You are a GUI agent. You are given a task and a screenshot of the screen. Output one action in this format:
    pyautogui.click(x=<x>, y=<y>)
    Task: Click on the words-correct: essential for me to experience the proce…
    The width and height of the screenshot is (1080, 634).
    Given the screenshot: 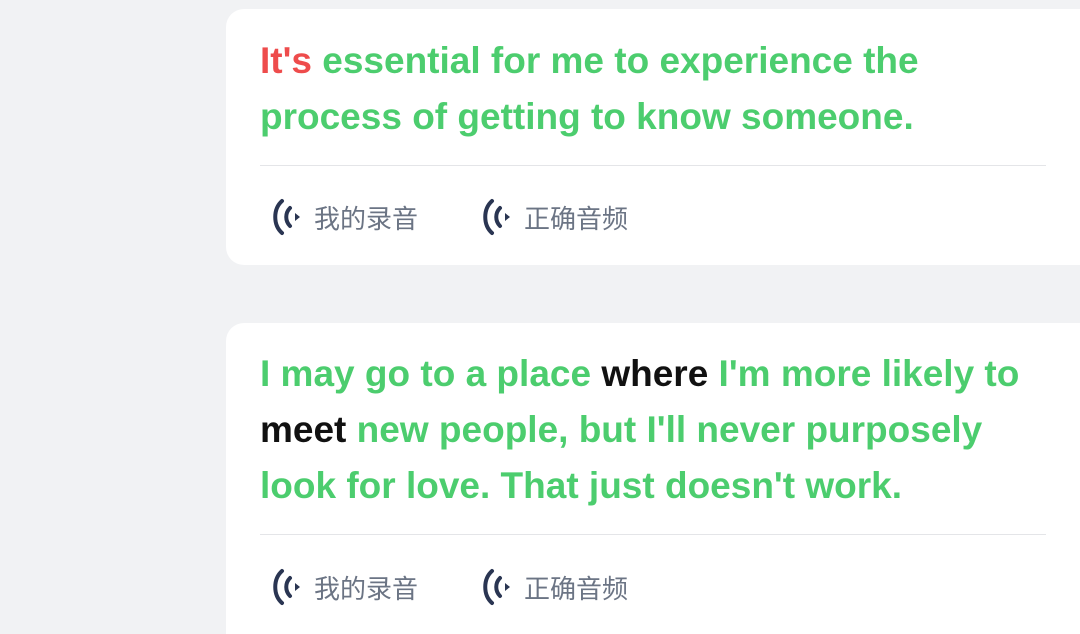 What is the action you would take?
    pyautogui.click(x=589, y=88)
    